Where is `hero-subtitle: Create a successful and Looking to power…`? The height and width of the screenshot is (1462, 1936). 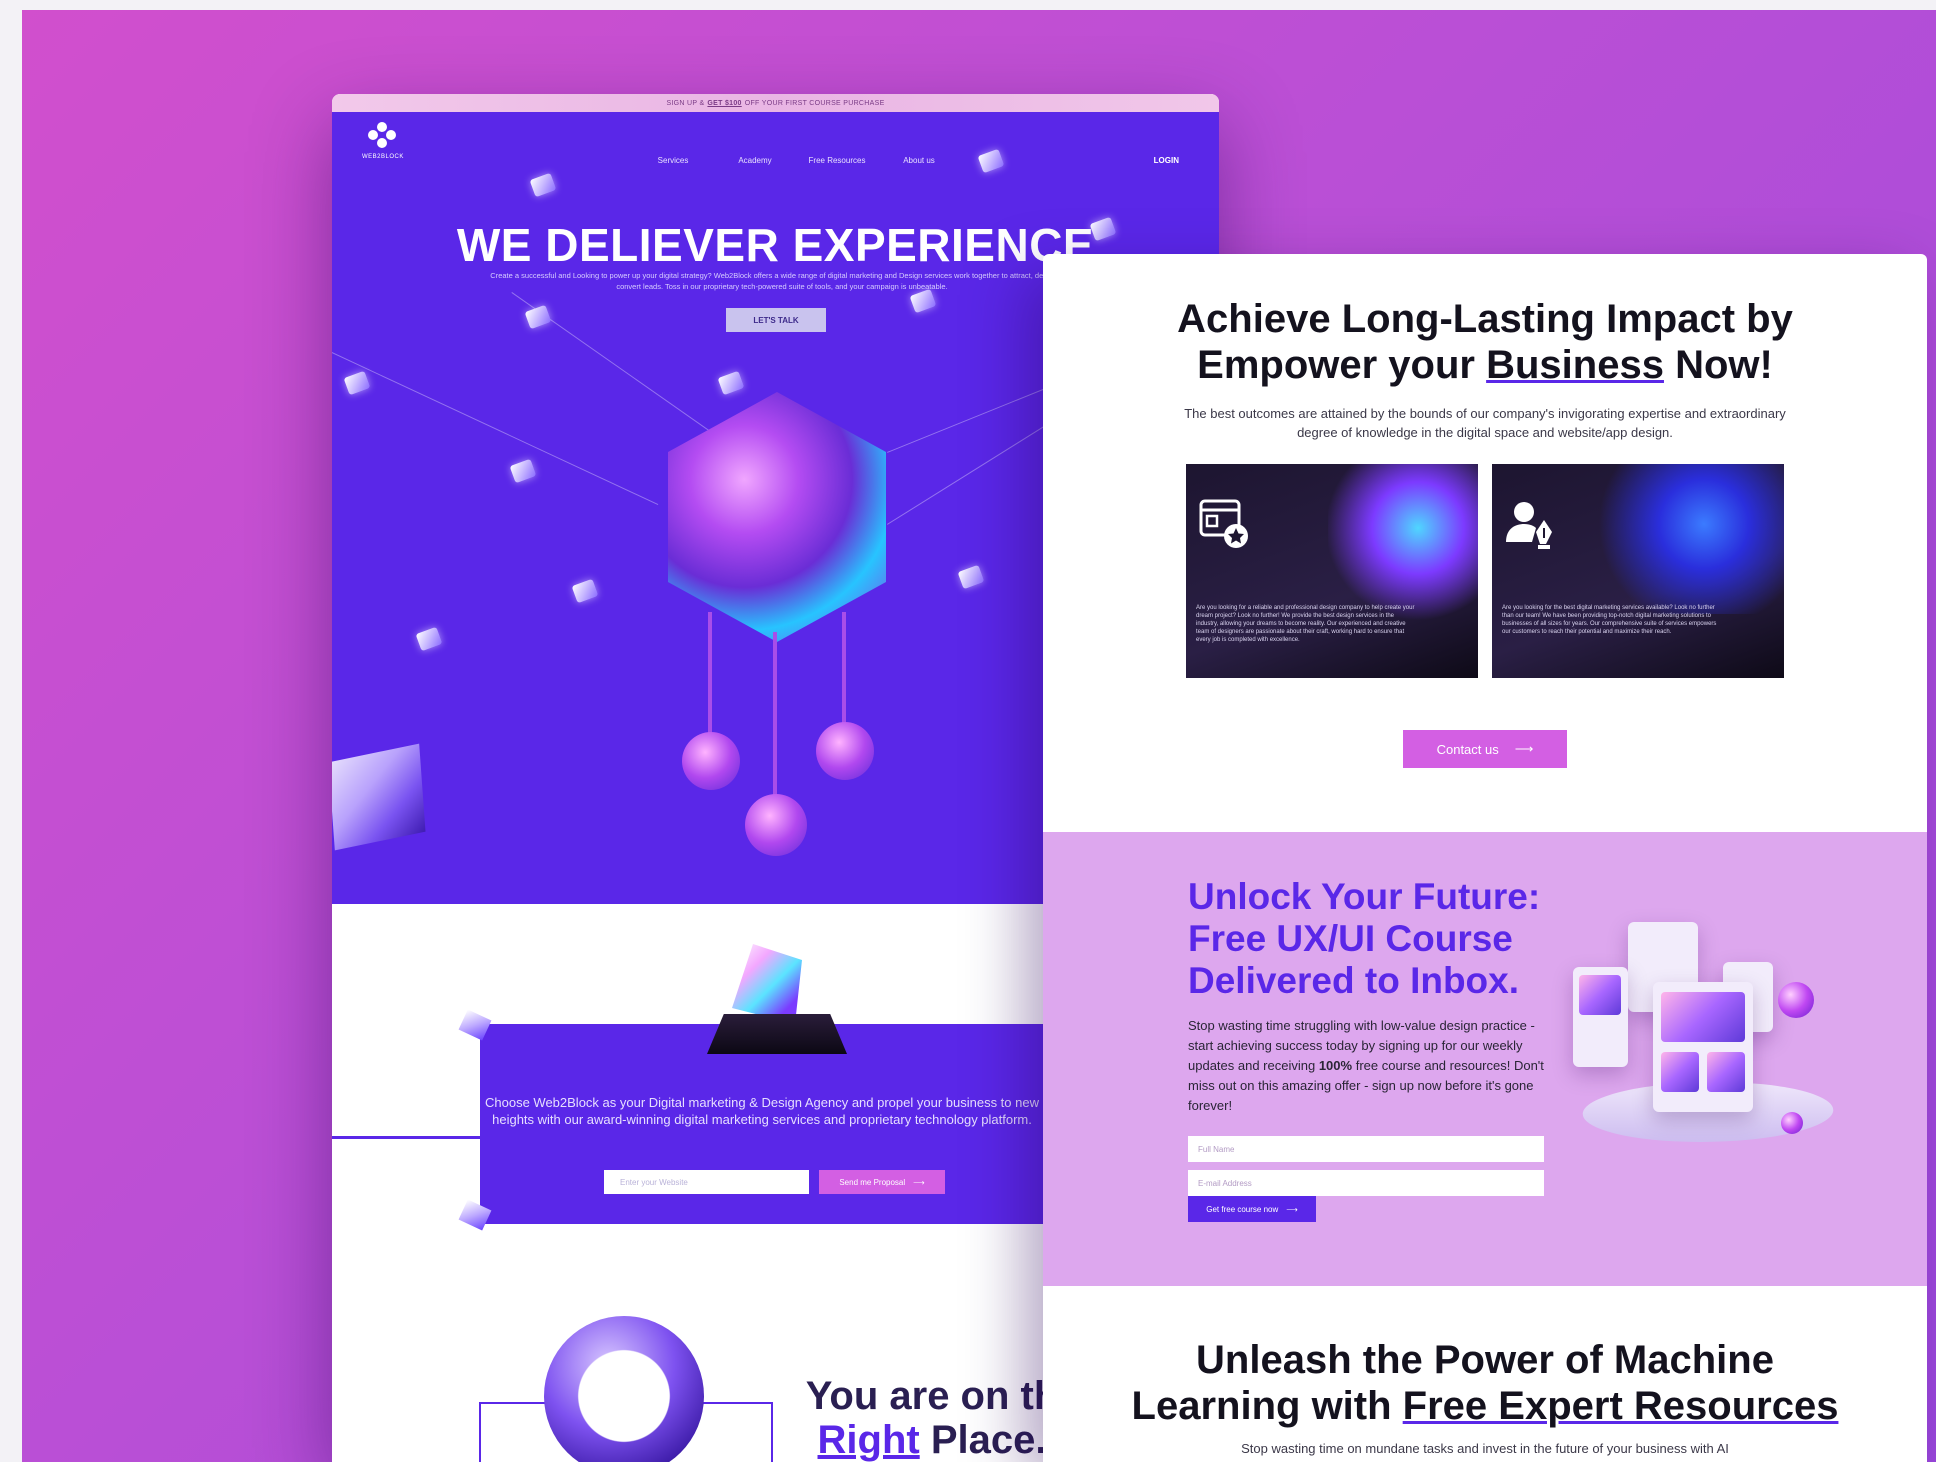
hero-subtitle: Create a successful and Looking to power… is located at coordinates (782, 281).